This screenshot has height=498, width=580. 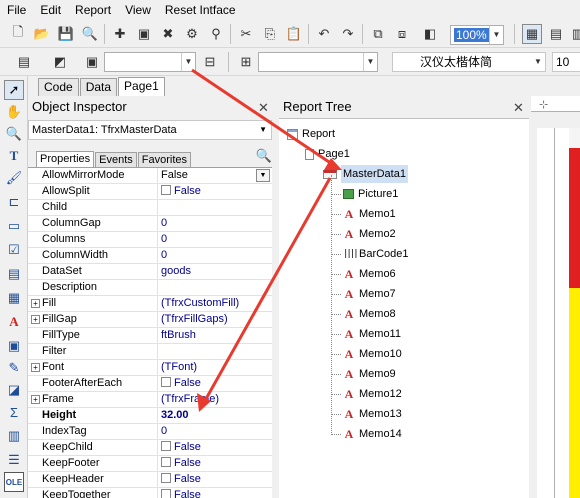 I want to click on tab-data: Data, so click(x=98, y=87).